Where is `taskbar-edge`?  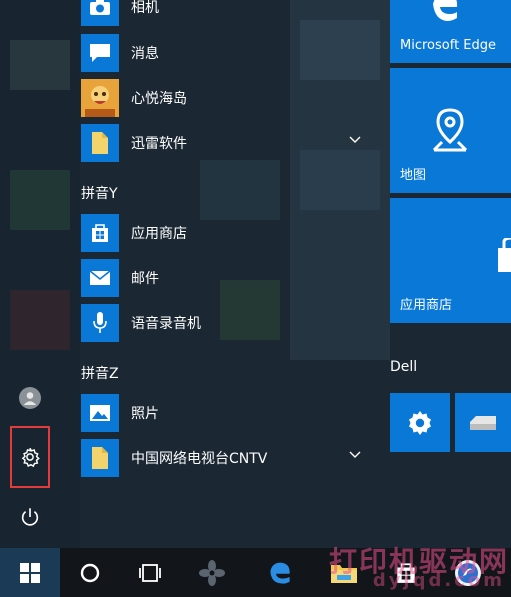 taskbar-edge is located at coordinates (280, 572).